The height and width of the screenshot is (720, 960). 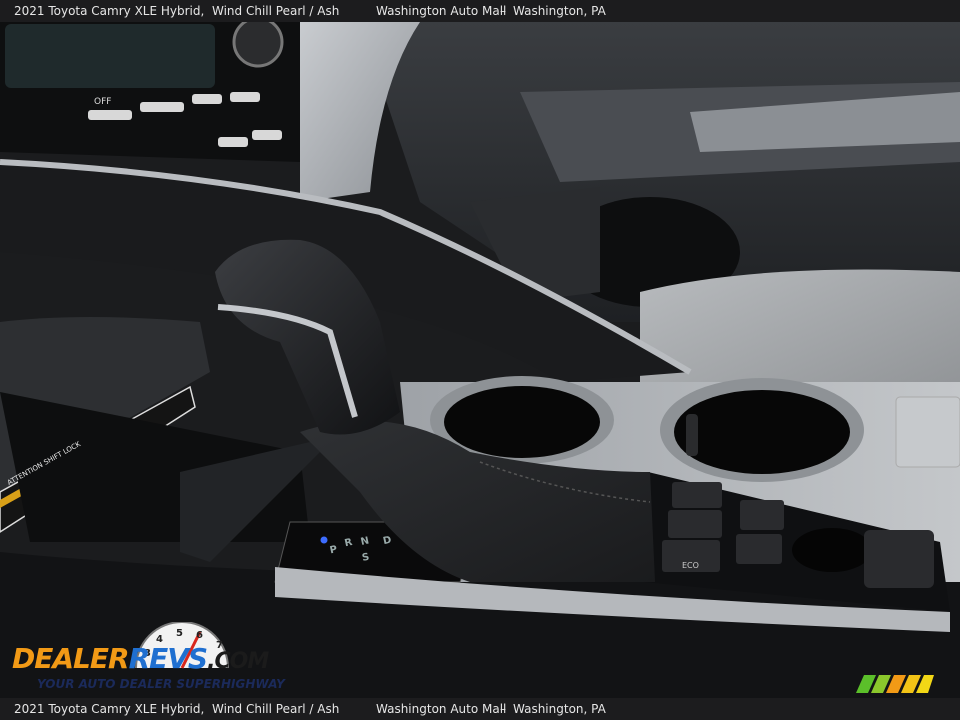 What do you see at coordinates (365, 541) in the screenshot?
I see `shift-n: N` at bounding box center [365, 541].